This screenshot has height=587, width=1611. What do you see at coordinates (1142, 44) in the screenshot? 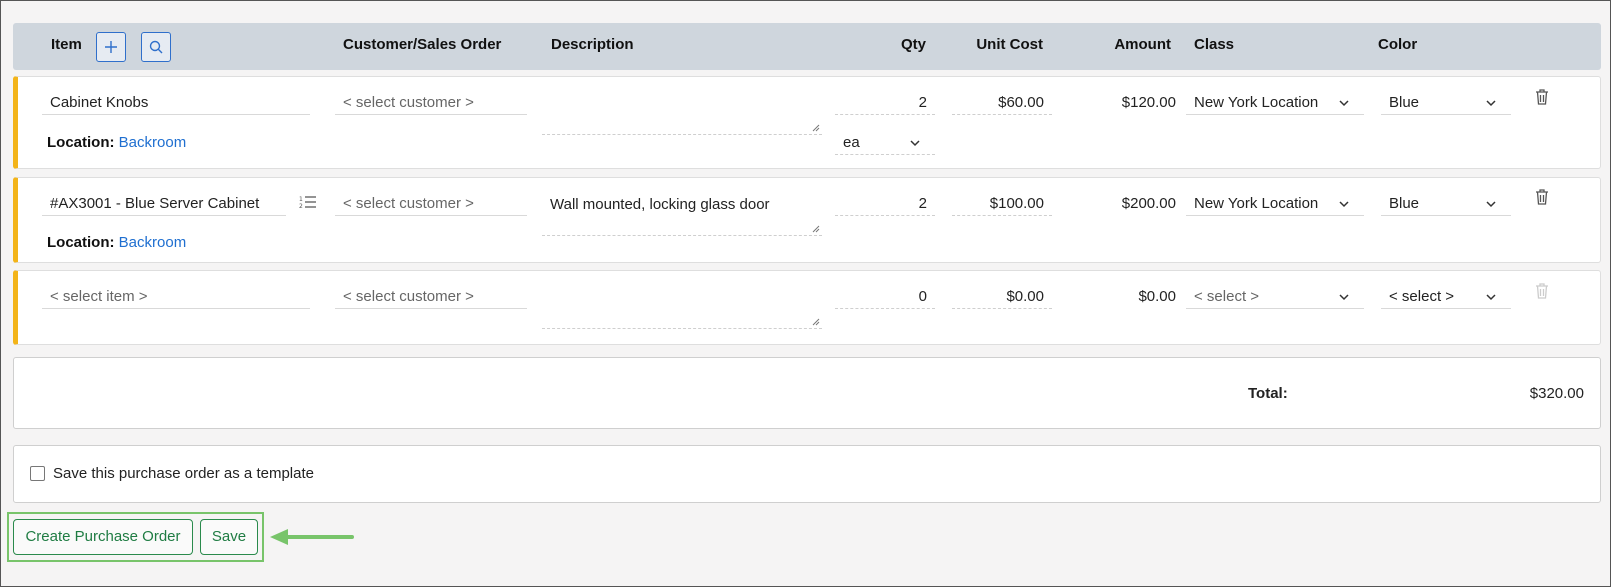
I see `header-amount: Amount` at bounding box center [1142, 44].